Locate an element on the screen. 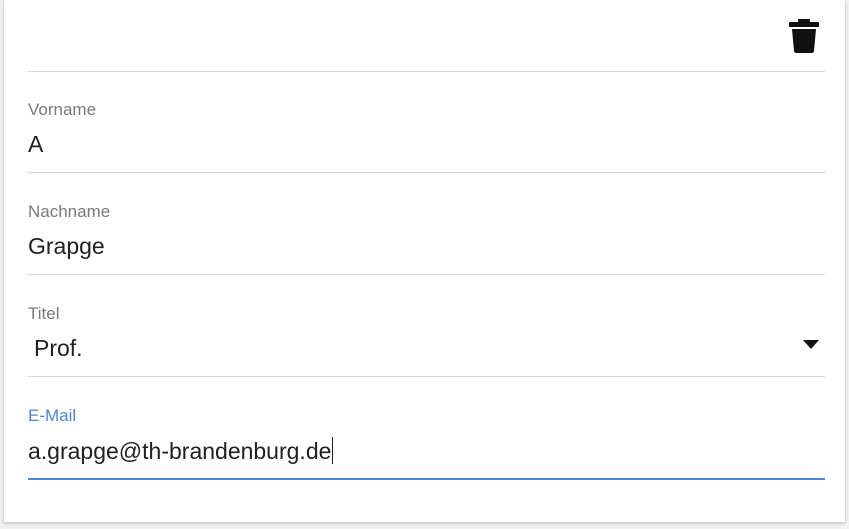 This screenshot has height=529, width=849. text-caret is located at coordinates (333, 450).